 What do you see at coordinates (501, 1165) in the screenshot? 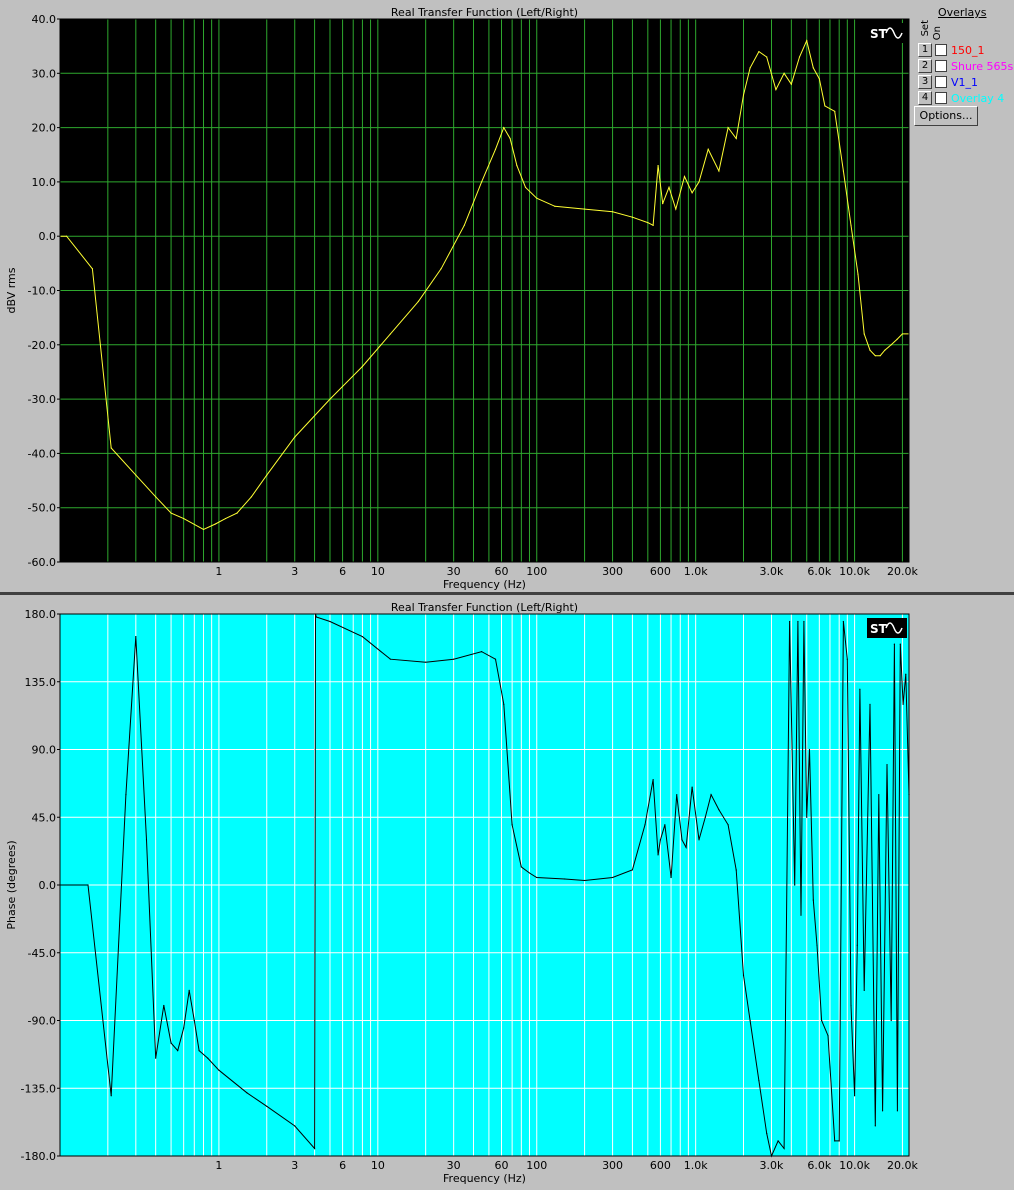
I see `x-tick-label: 60` at bounding box center [501, 1165].